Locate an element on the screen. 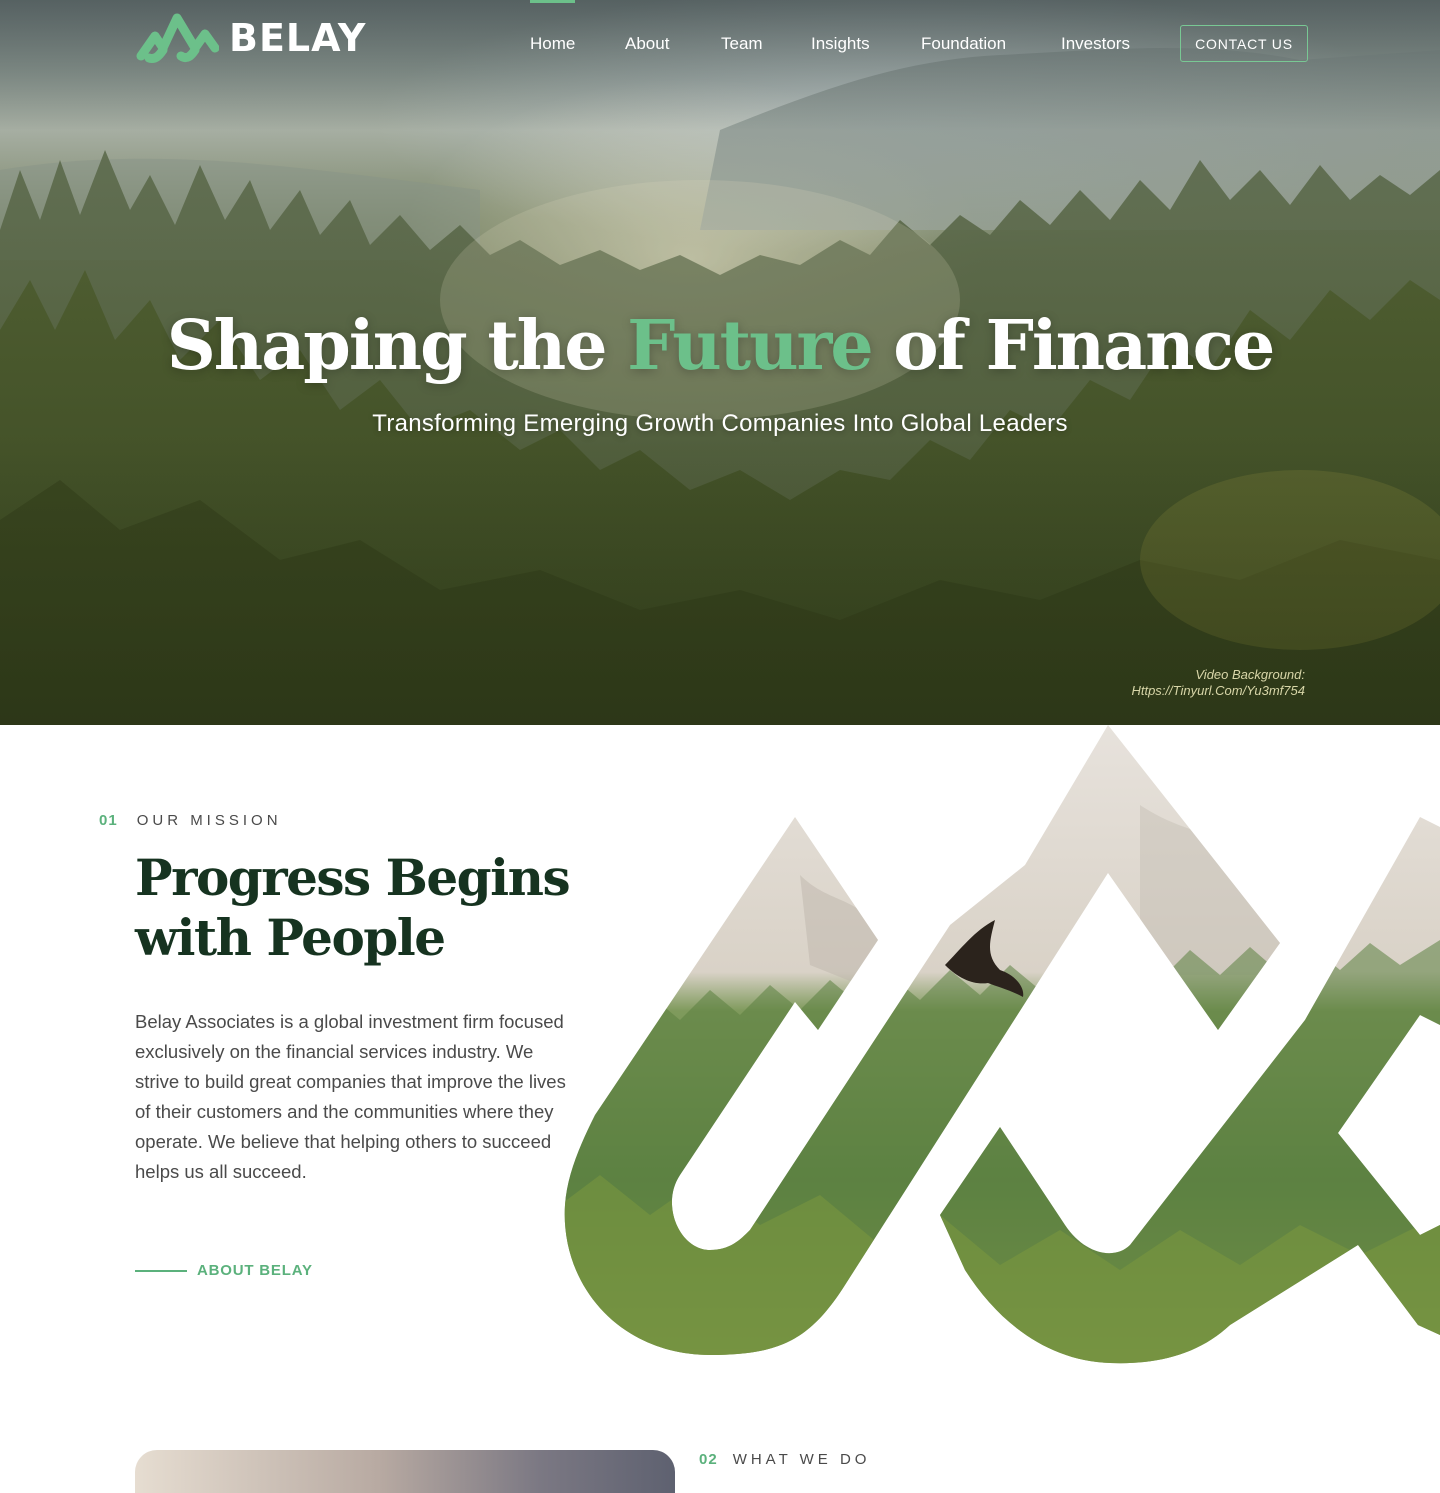 The width and height of the screenshot is (1440, 1493). hero-title: Shaping the Future of Finance is located at coordinates (720, 346).